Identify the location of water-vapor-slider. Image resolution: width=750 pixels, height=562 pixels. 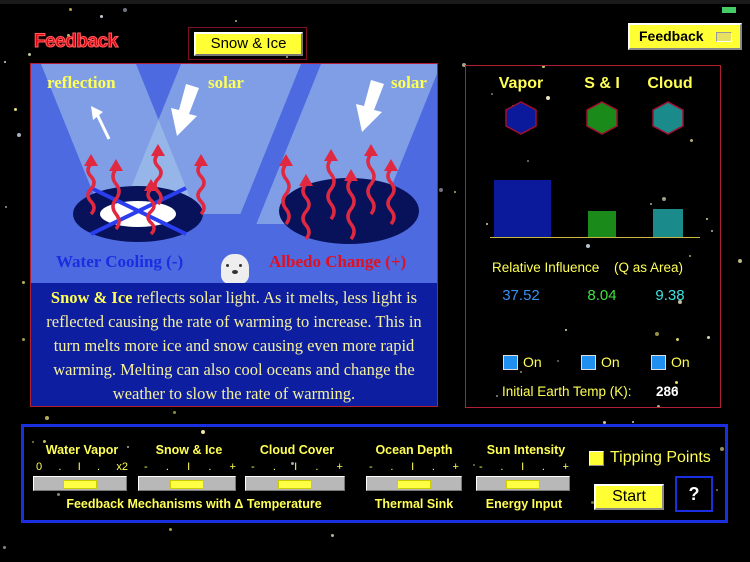
(80, 483).